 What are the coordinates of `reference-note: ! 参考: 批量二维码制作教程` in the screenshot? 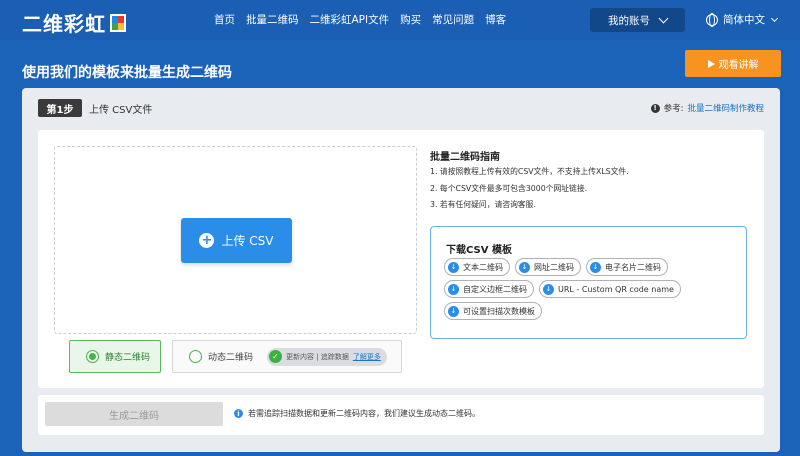 It's located at (707, 108).